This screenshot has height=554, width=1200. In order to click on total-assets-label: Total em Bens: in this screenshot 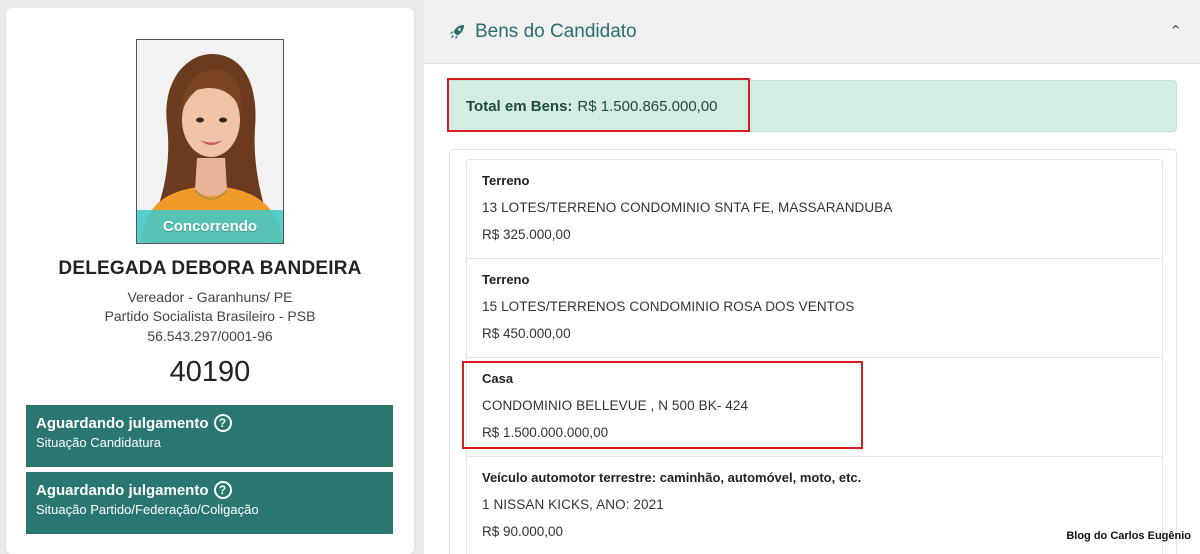, I will do `click(519, 106)`.